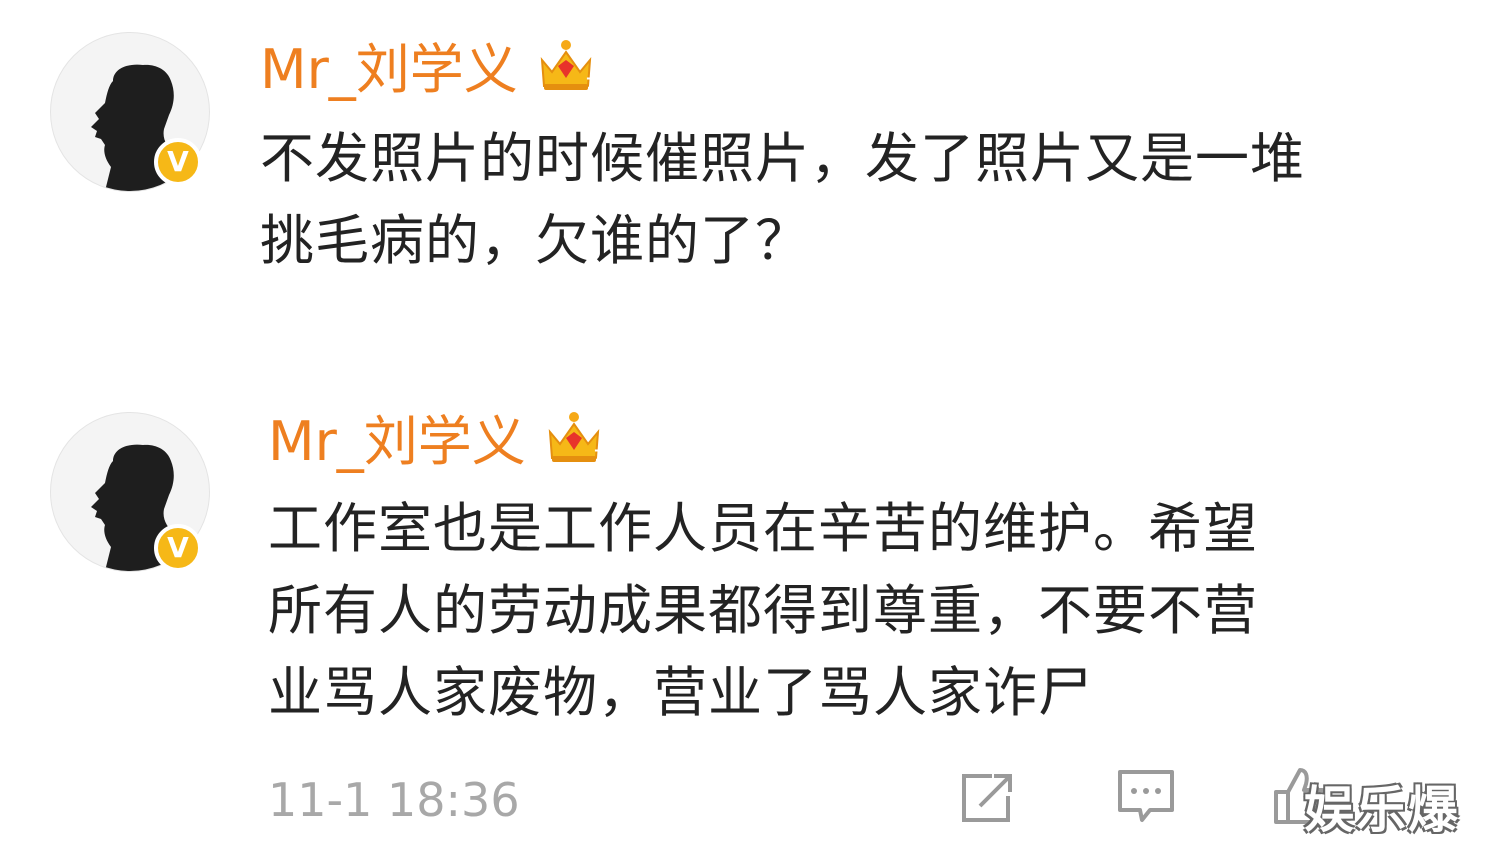 This screenshot has height=866, width=1500. Describe the element at coordinates (535, 240) in the screenshot. I see `comment-line: 挑毛病的，欠谁的了？` at that location.